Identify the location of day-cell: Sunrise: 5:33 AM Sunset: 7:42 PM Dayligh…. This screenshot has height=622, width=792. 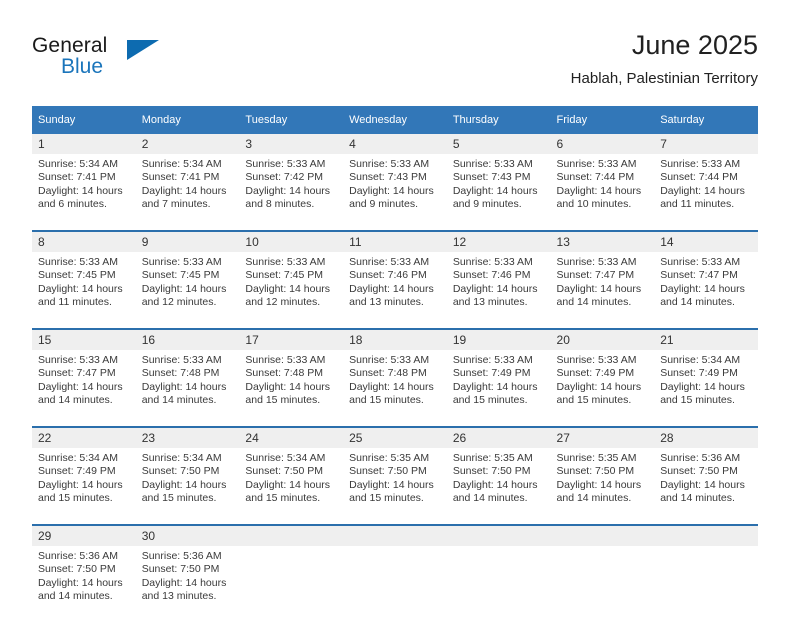
(291, 192).